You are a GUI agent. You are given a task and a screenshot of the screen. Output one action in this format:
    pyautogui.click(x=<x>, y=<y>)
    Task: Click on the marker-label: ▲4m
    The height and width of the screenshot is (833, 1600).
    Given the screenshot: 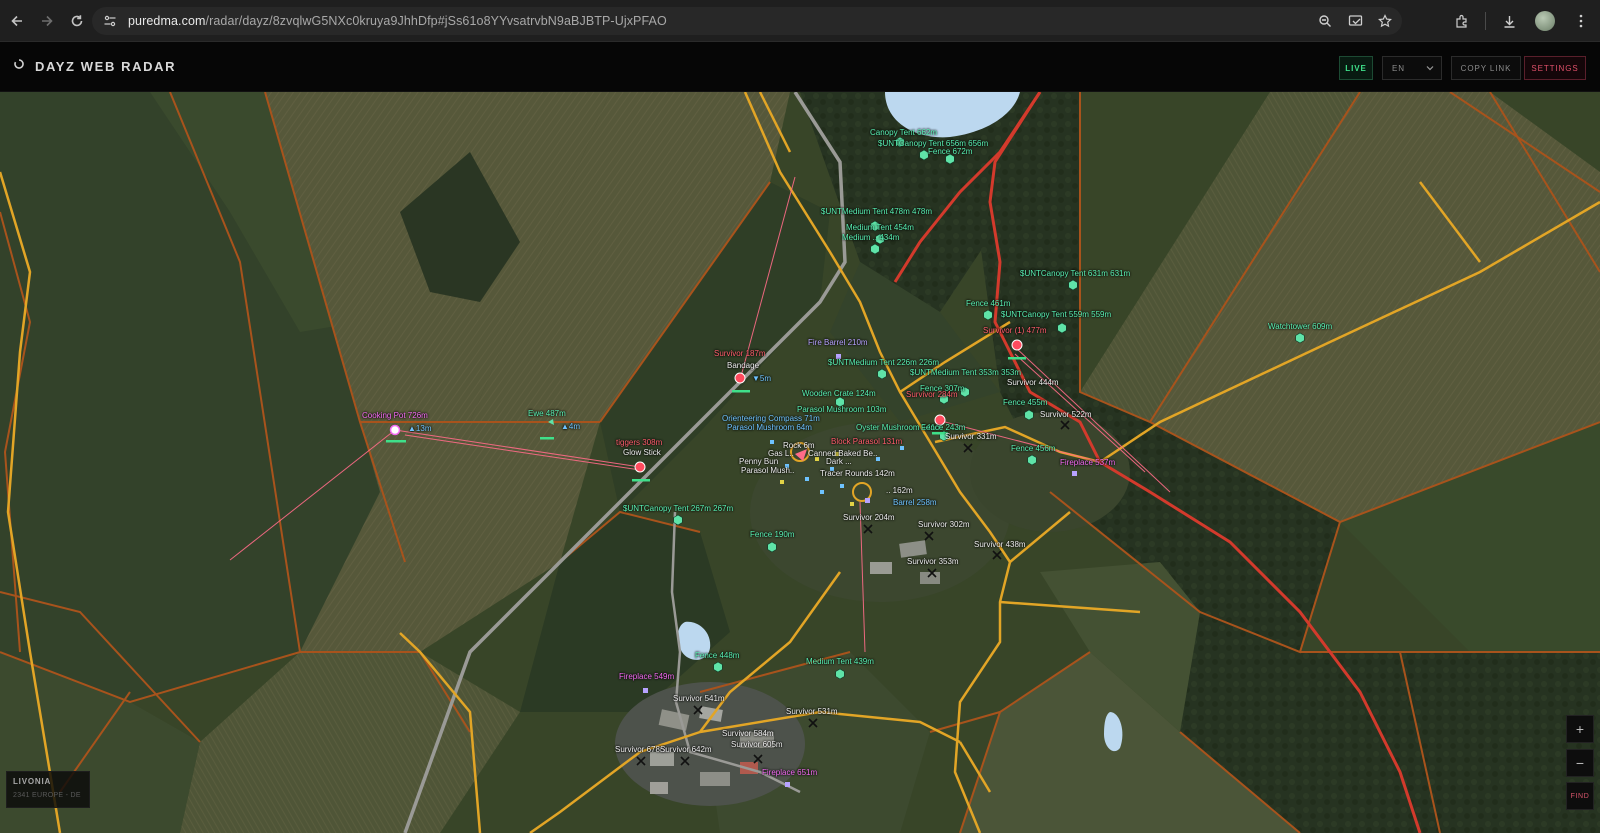 What is the action you would take?
    pyautogui.click(x=571, y=426)
    